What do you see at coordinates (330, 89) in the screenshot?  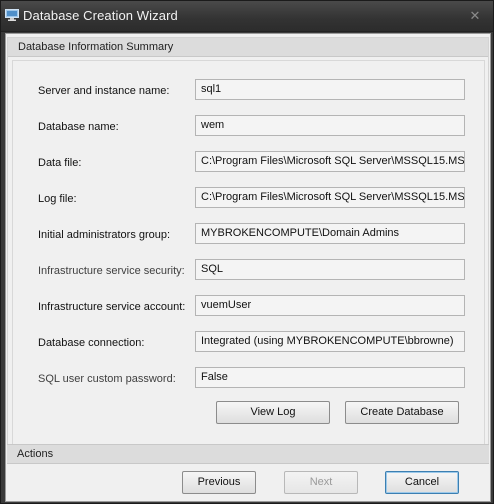 I see `server-instance-field: sql1` at bounding box center [330, 89].